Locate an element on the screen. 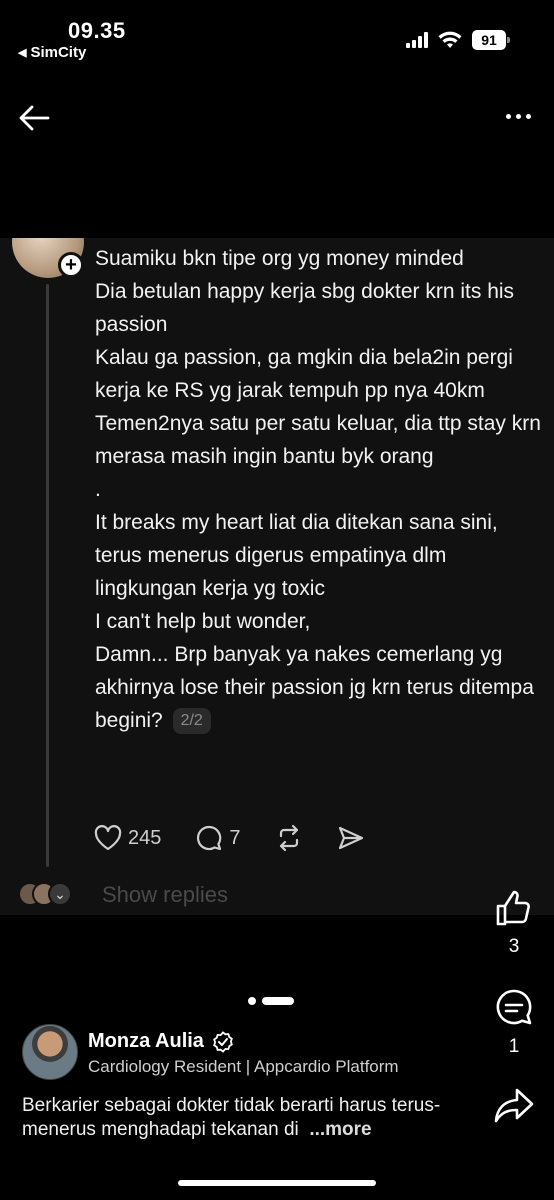 This screenshot has width=554, height=1200. comment-icon is located at coordinates (209, 838).